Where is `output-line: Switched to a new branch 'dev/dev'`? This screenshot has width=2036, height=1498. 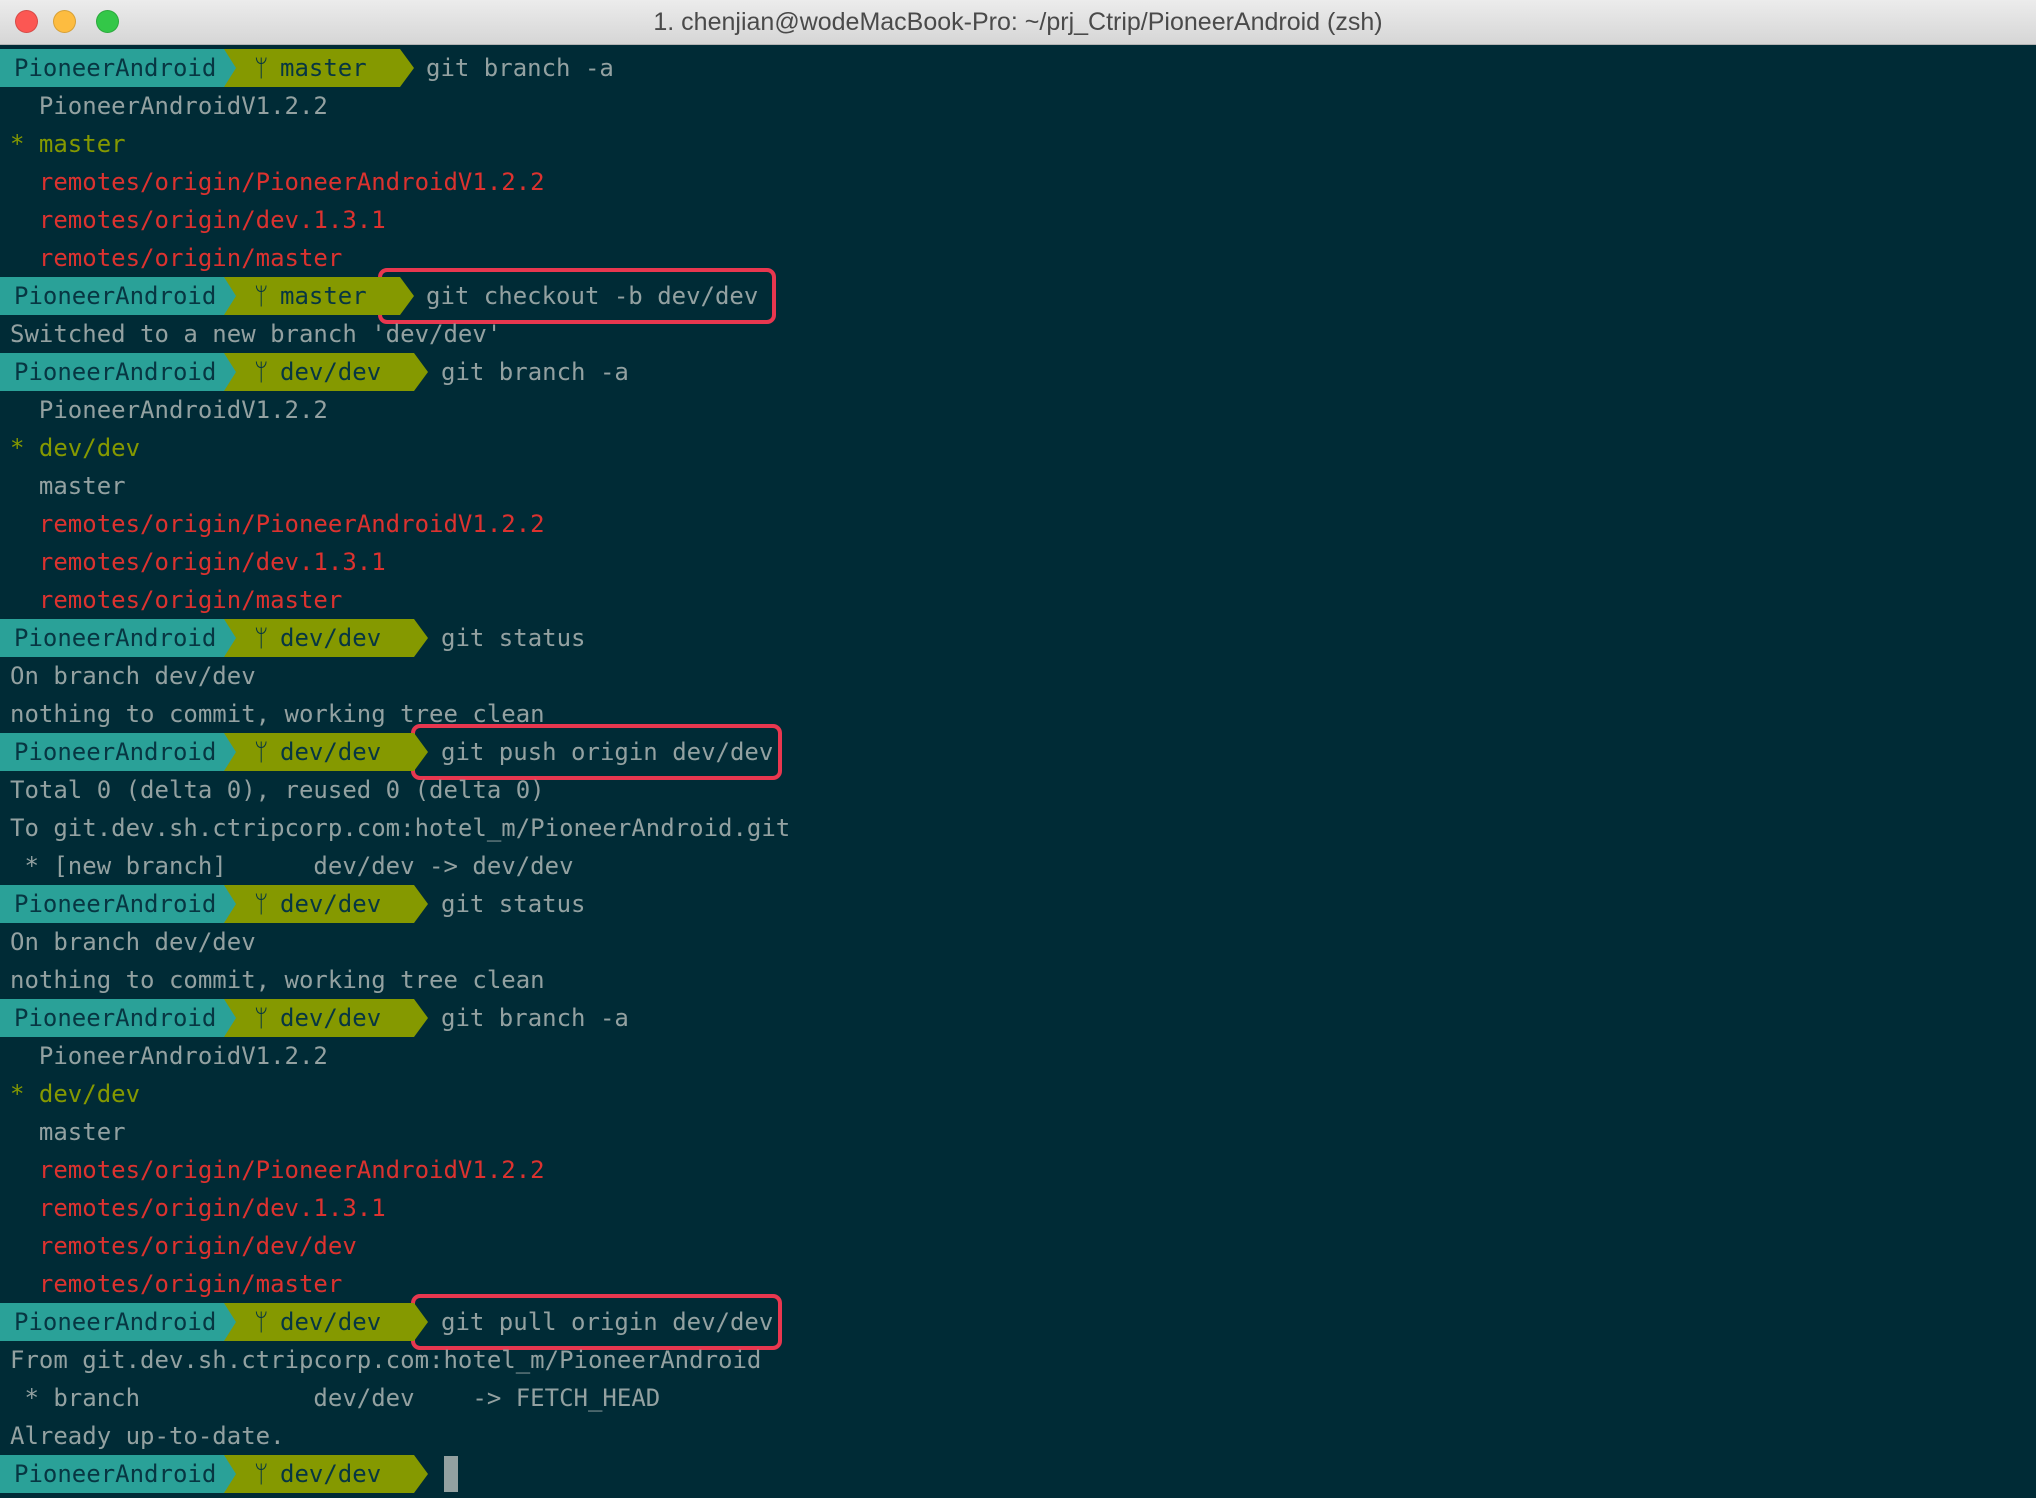
output-line: Switched to a new branch 'dev/dev' is located at coordinates (256, 334).